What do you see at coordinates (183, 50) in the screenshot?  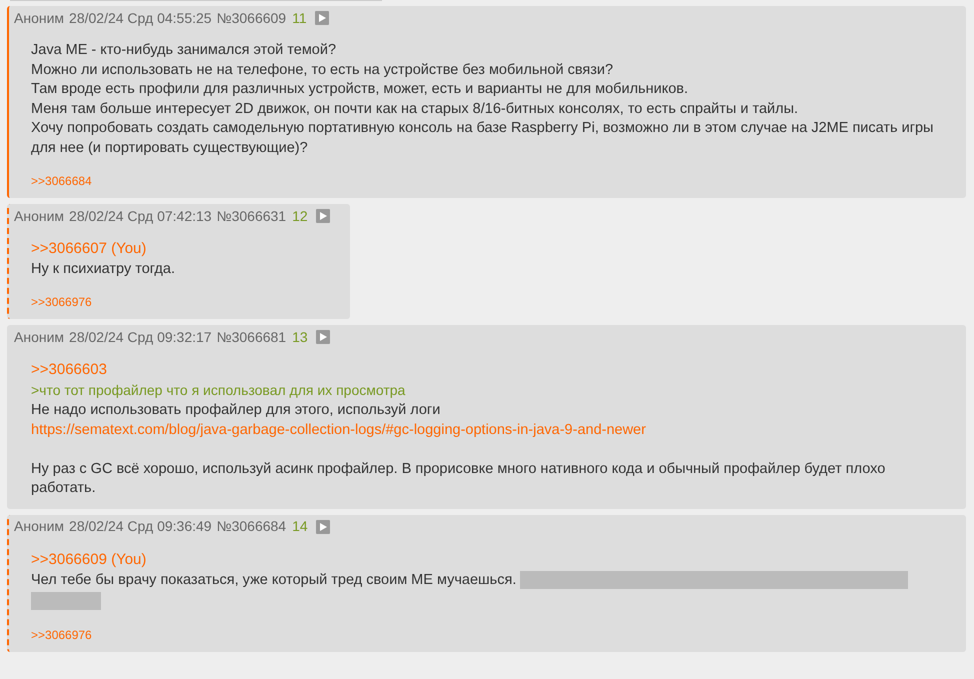 I see `body-text: Java ME - кто-нибудь занимался этой темой?` at bounding box center [183, 50].